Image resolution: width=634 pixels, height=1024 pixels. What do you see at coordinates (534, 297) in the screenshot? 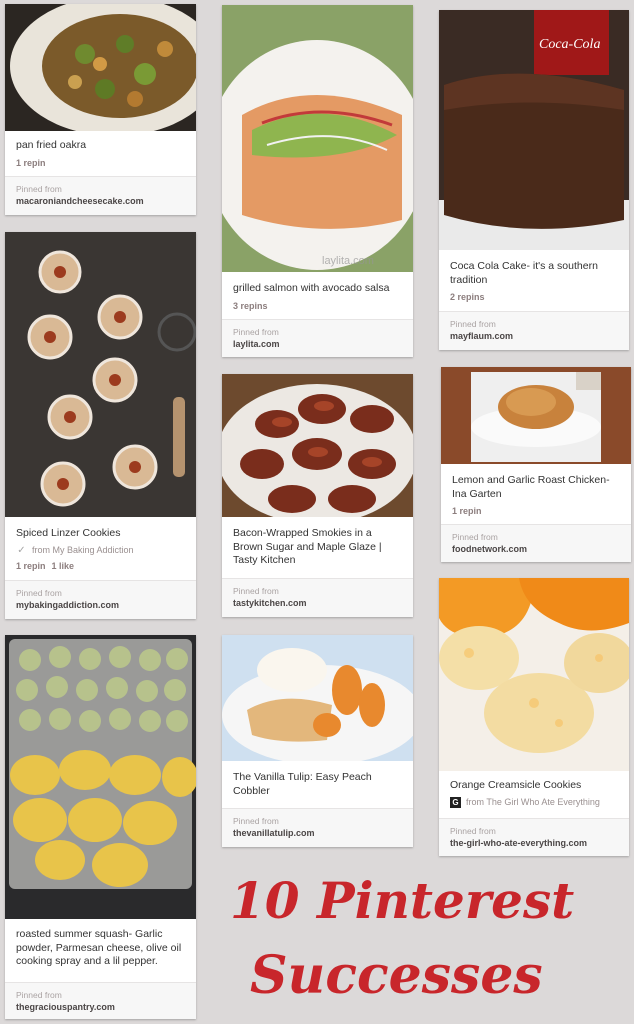
I see `pin-stats: 2 repins` at bounding box center [534, 297].